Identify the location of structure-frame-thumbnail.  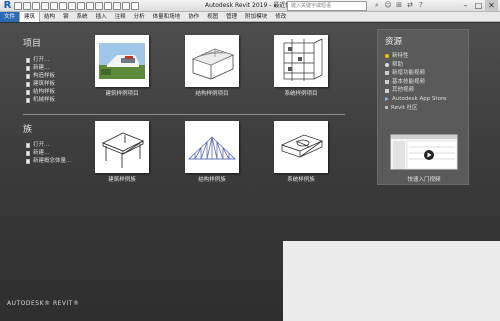
(212, 61).